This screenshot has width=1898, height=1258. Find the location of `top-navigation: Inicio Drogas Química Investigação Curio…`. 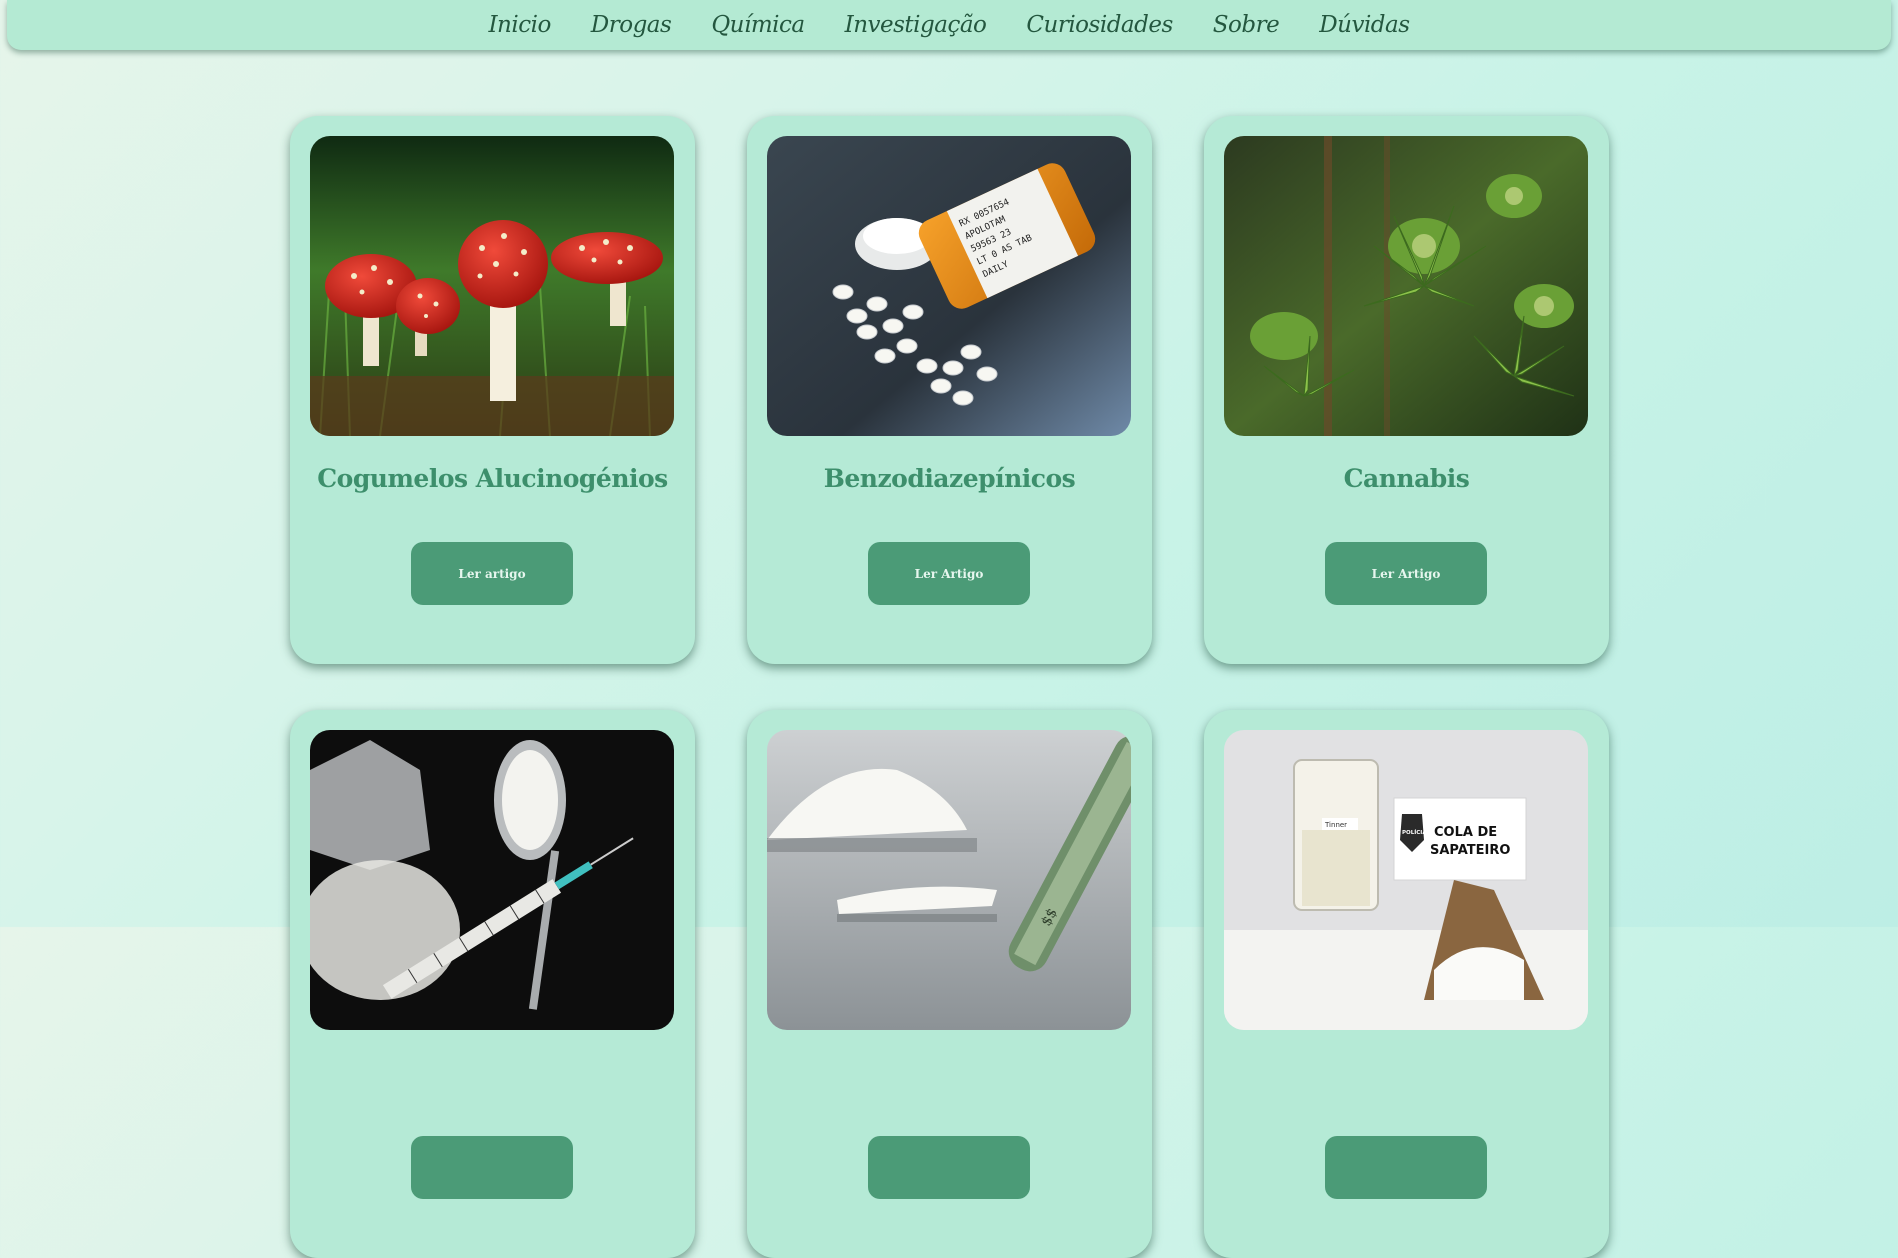

top-navigation: Inicio Drogas Química Investigação Curio… is located at coordinates (949, 25).